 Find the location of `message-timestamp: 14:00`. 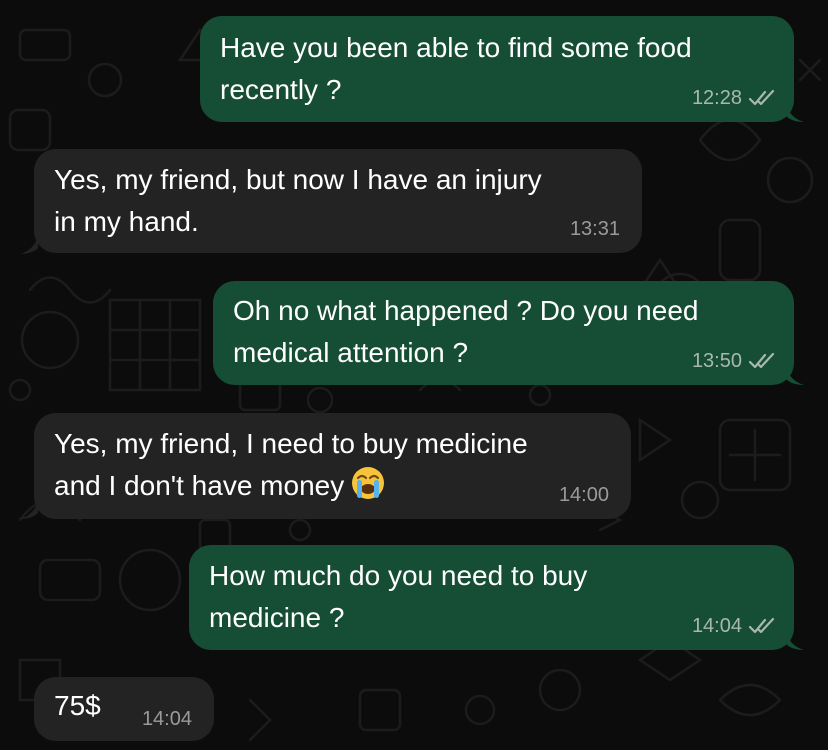

message-timestamp: 14:00 is located at coordinates (583, 495).